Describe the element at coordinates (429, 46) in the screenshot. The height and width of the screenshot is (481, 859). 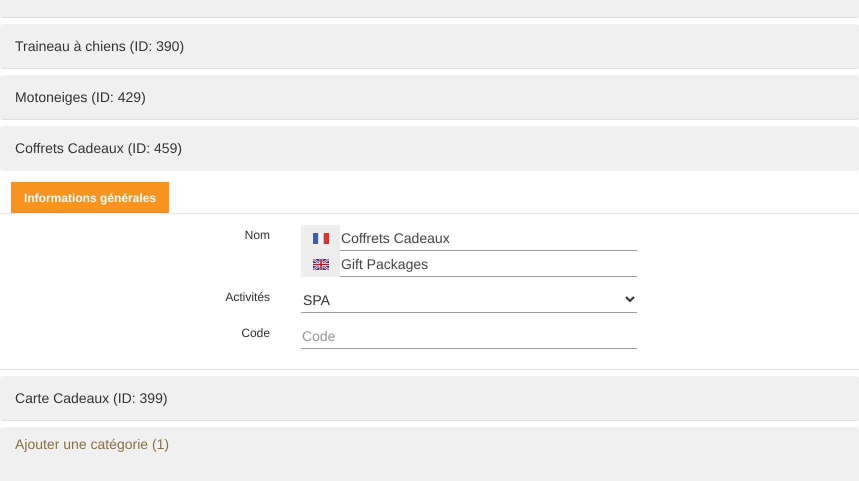
I see `accordion-header: Traineau à chiens (ID: 390)` at that location.